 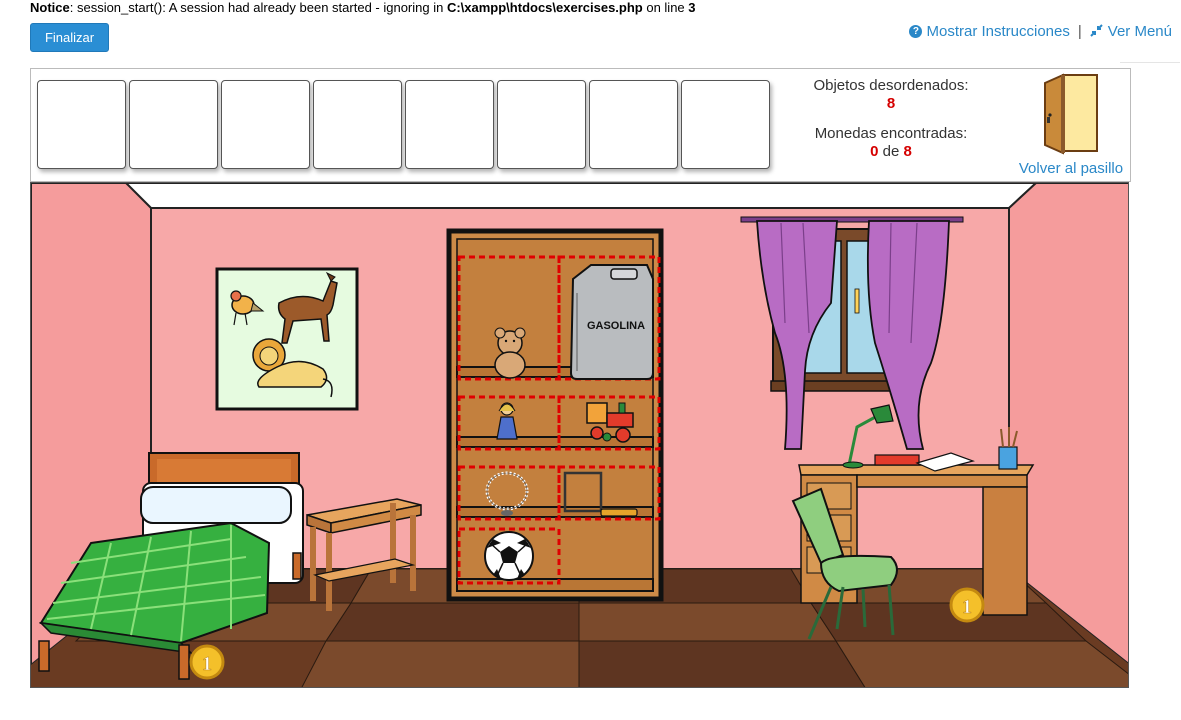 What do you see at coordinates (50, 7) in the screenshot?
I see `notice-label: Notice` at bounding box center [50, 7].